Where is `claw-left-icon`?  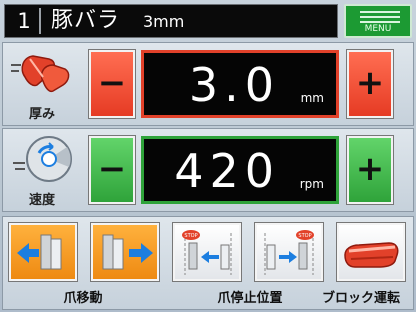
claw-left-icon is located at coordinates (39, 252).